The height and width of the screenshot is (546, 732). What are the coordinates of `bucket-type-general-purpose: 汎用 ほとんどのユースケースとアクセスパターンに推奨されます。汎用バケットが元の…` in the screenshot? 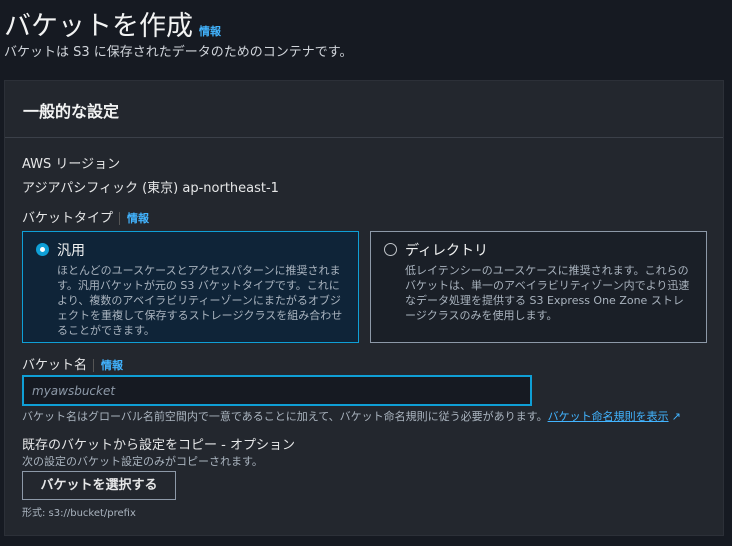 It's located at (190, 287).